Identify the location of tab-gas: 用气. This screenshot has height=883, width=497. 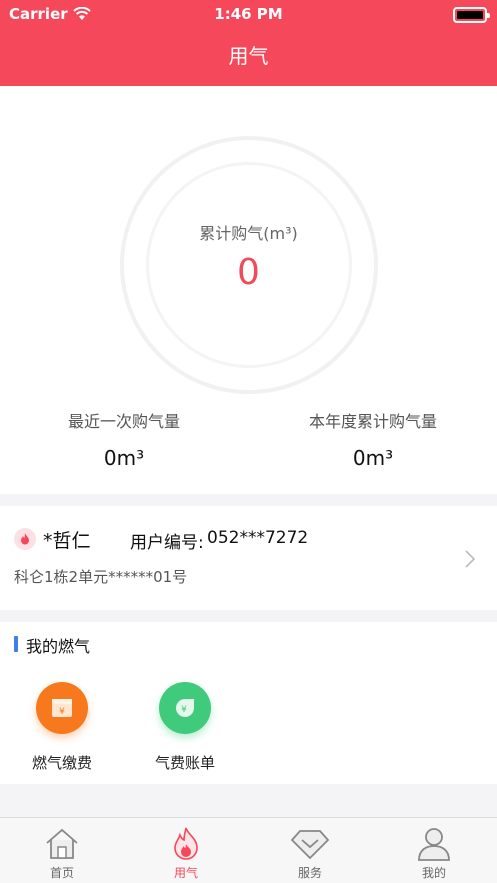
(186, 850).